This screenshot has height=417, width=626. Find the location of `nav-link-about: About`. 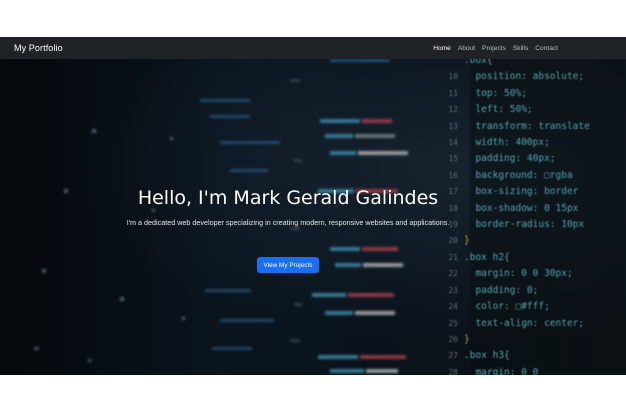

nav-link-about: About is located at coordinates (466, 48).